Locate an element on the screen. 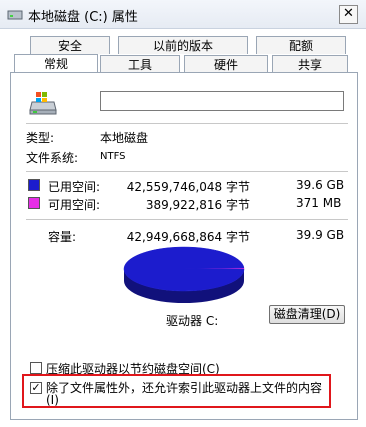 Image resolution: width=366 pixels, height=427 pixels. local-disk-icon is located at coordinates (43, 103).